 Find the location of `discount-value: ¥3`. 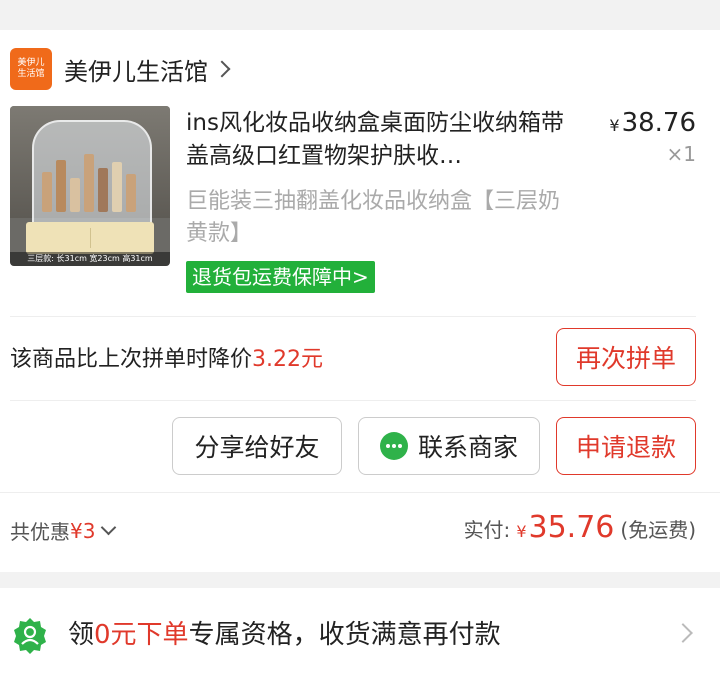

discount-value: ¥3 is located at coordinates (83, 530).